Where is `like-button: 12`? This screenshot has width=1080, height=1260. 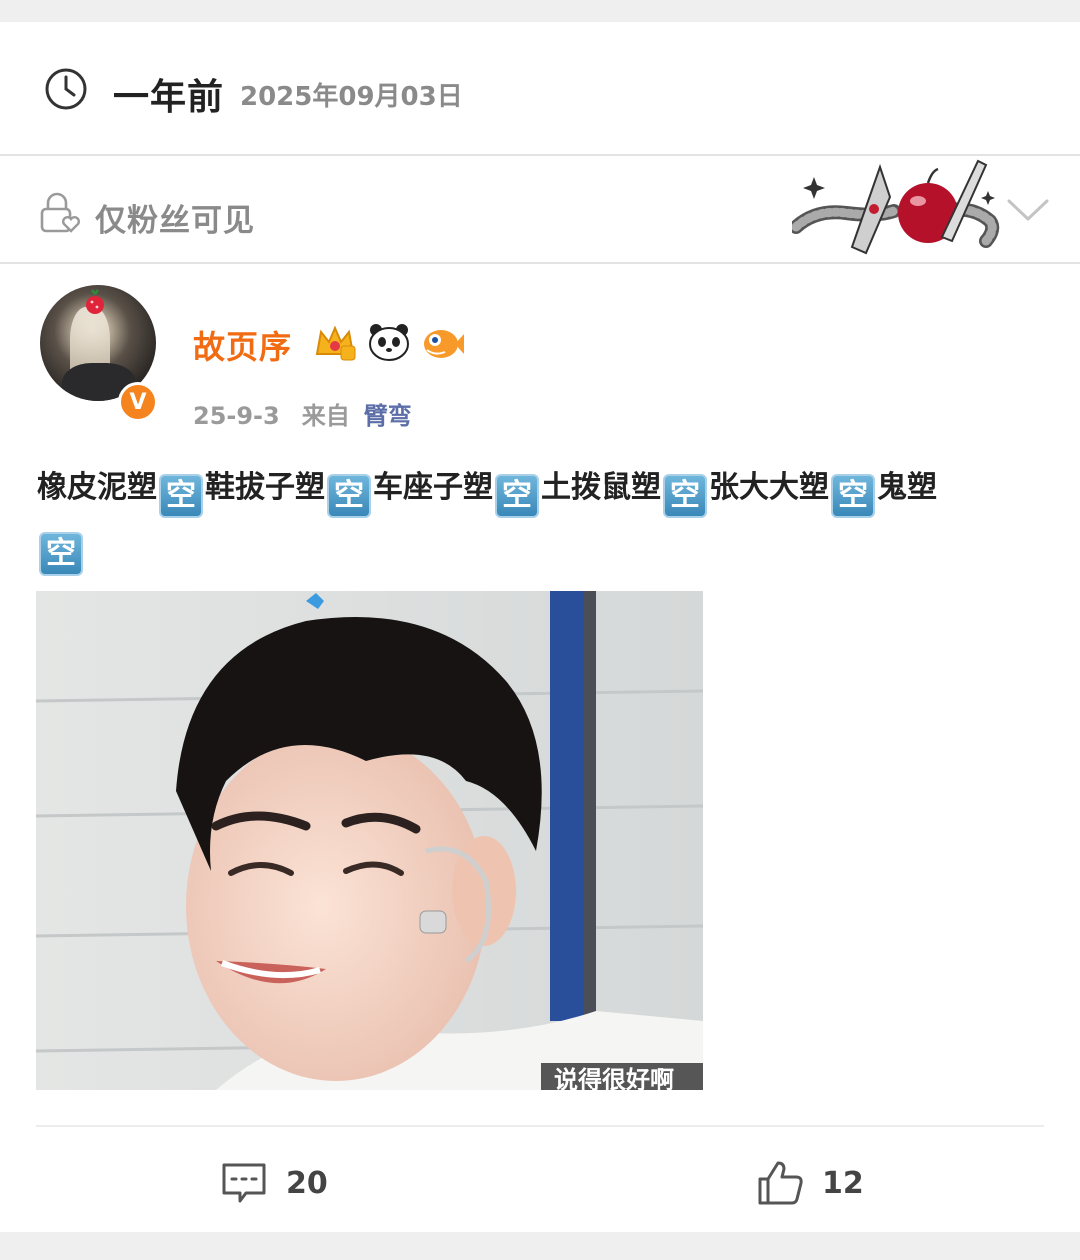 like-button: 12 is located at coordinates (810, 1183).